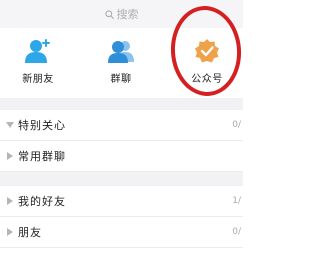 The width and height of the screenshot is (320, 259). Describe the element at coordinates (121, 51) in the screenshot. I see `group-chat-icon` at that location.